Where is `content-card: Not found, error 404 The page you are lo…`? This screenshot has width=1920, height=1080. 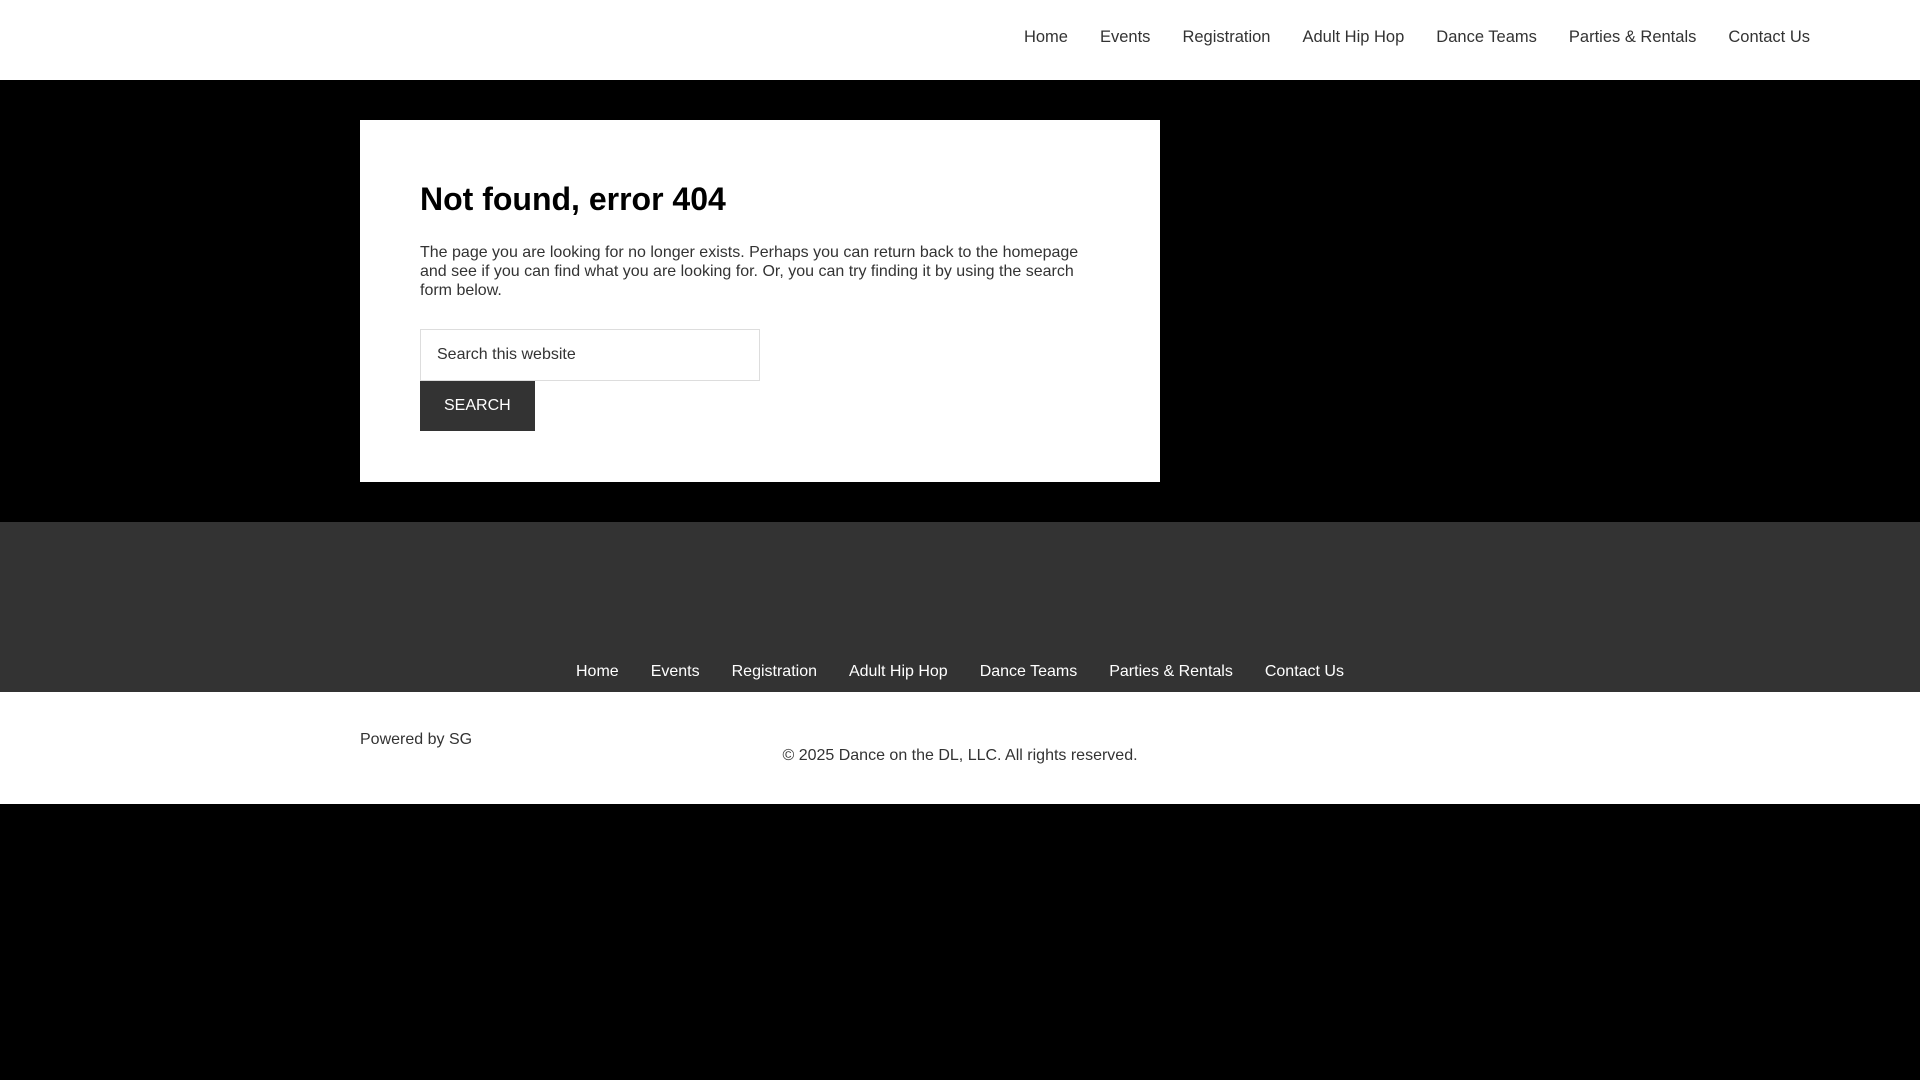 content-card: Not found, error 404 The page you are lo… is located at coordinates (760, 301).